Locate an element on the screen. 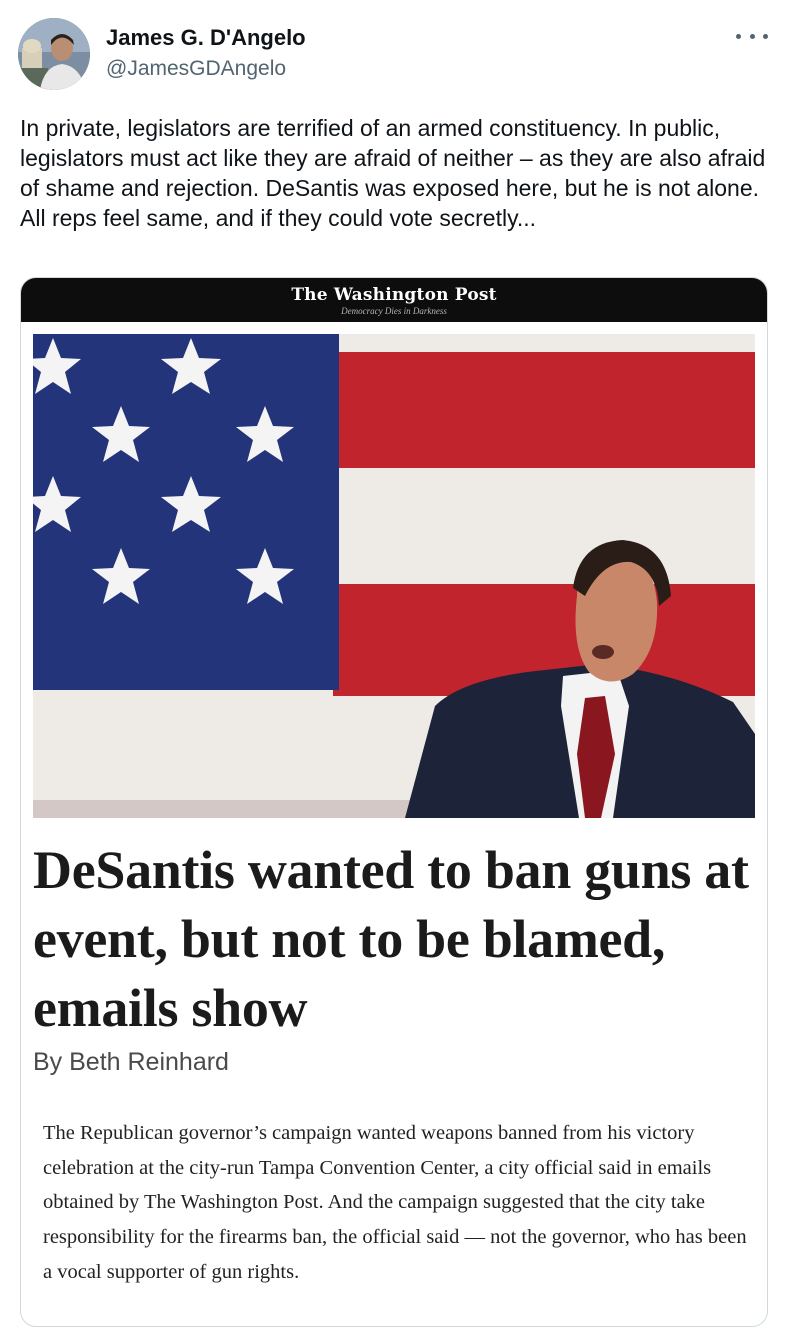 Image resolution: width=792 pixels, height=1340 pixels. author-handle: @JamesGDAngelo is located at coordinates (206, 69).